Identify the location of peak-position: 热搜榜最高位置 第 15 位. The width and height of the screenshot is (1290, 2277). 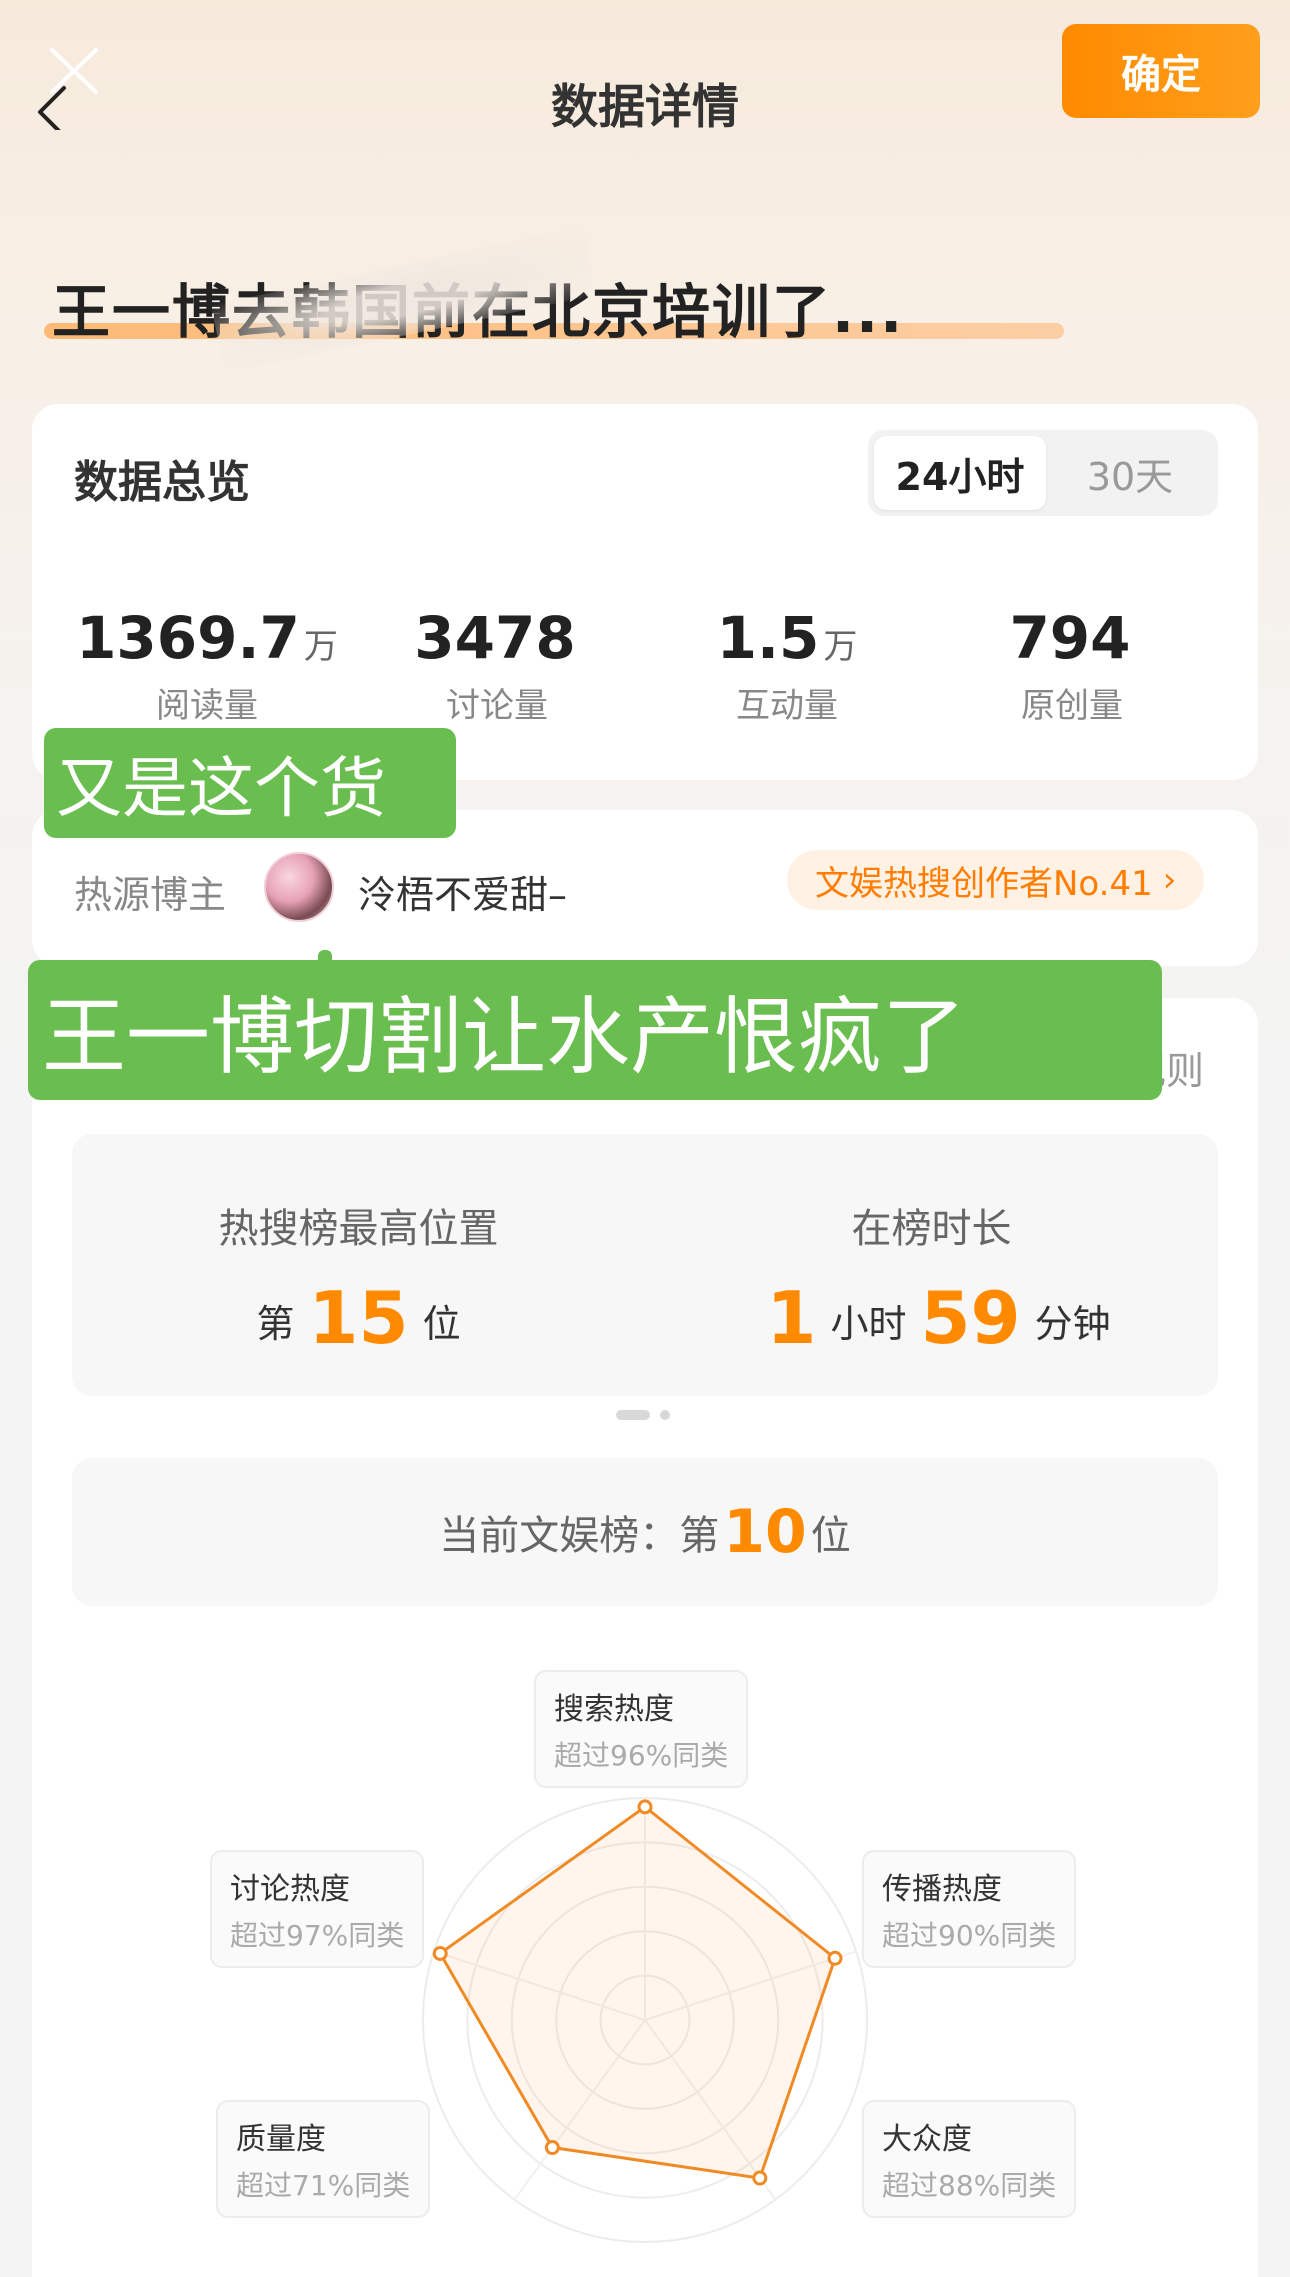
(358, 1278).